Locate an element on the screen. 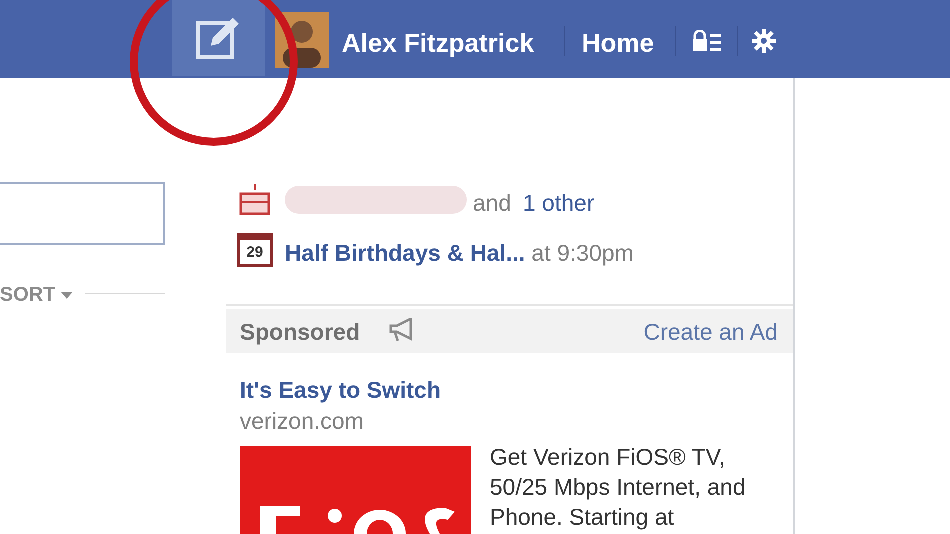 The height and width of the screenshot is (534, 950). sponsored-title: Sponsored is located at coordinates (300, 332).